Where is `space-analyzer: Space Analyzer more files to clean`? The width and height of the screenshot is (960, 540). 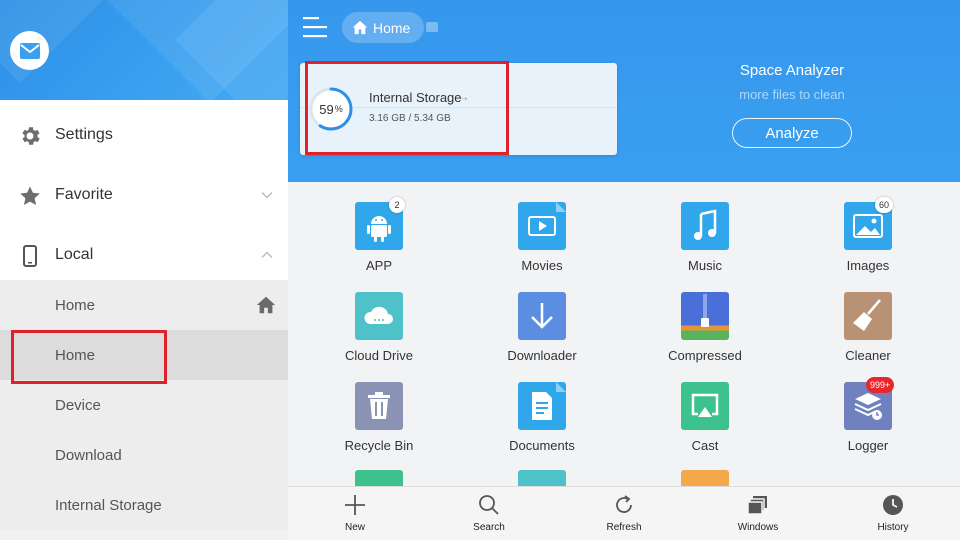 space-analyzer: Space Analyzer more files to clean is located at coordinates (792, 82).